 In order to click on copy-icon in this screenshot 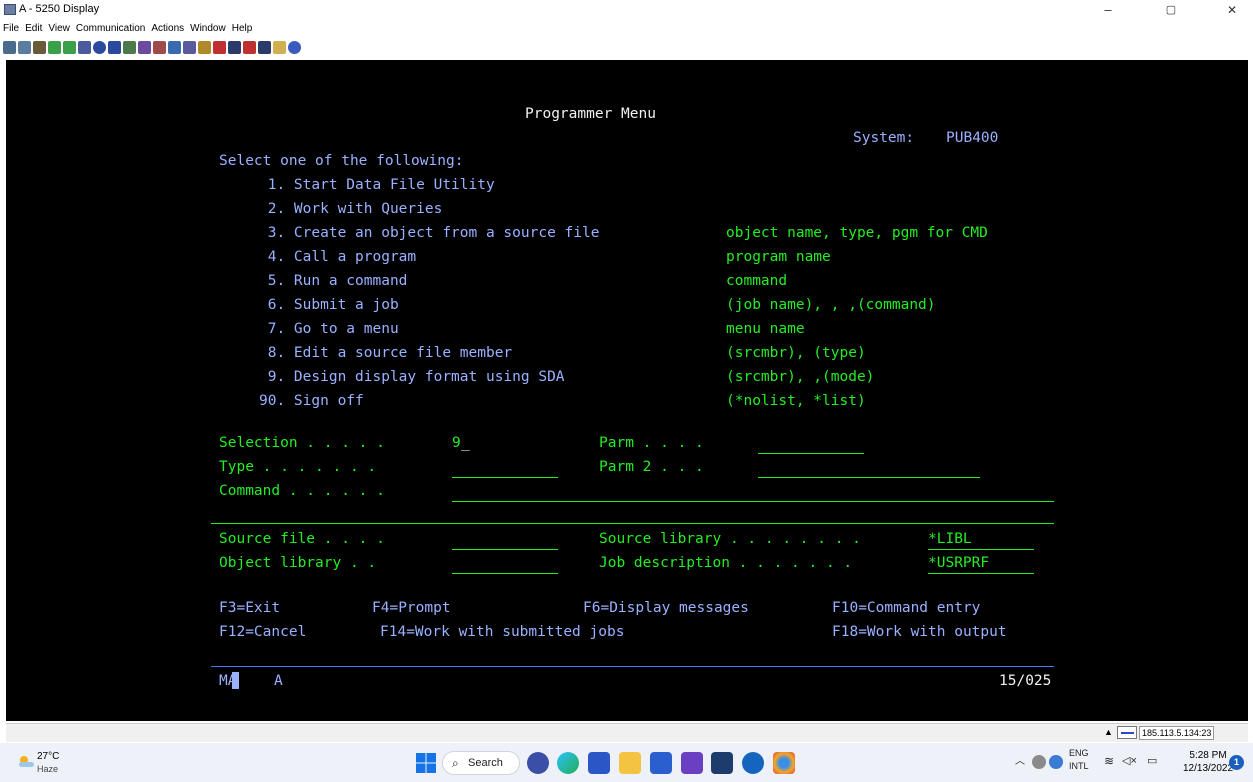, I will do `click(39, 47)`.